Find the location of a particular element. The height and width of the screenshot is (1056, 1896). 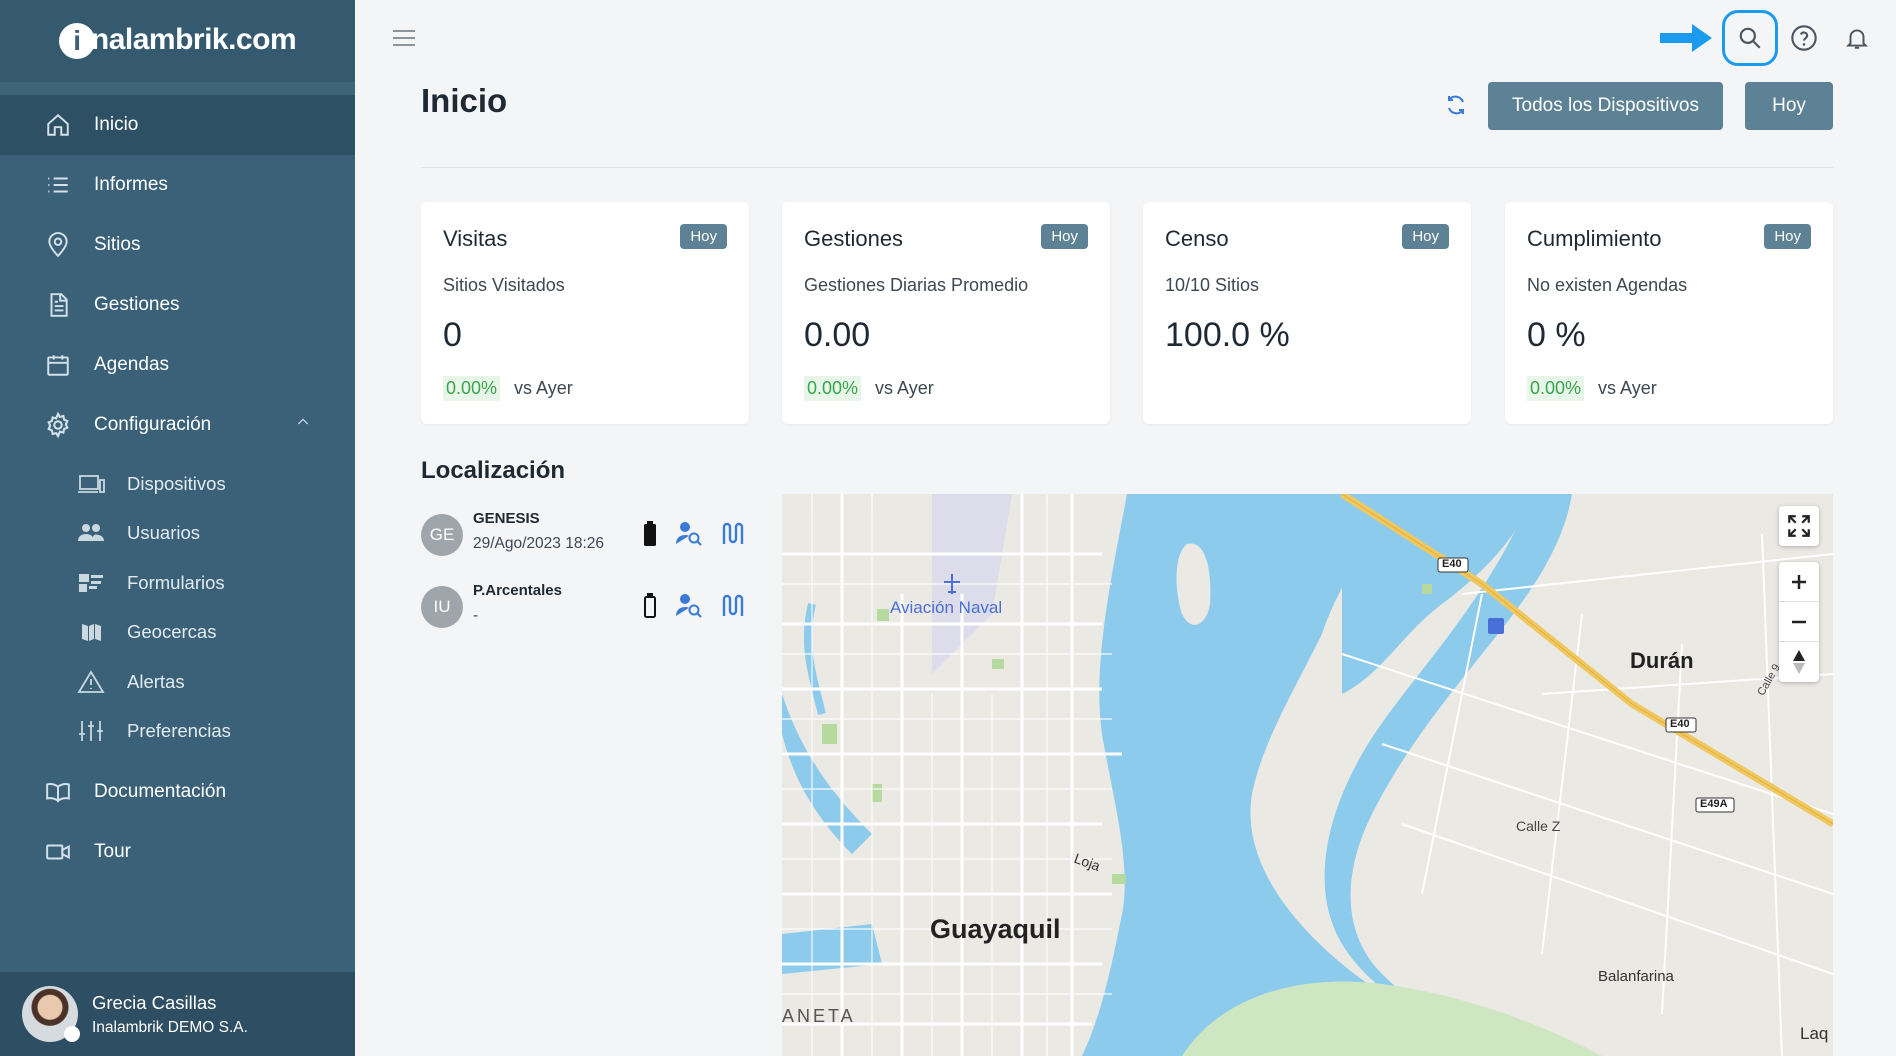

sidebar-subitem-preferencias: Preferencias is located at coordinates (177, 732).